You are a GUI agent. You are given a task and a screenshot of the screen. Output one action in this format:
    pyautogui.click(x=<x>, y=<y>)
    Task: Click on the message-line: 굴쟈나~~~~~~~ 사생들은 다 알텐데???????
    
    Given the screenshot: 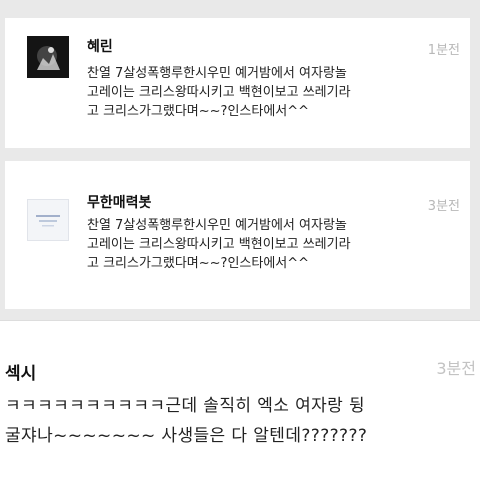 What is the action you would take?
    pyautogui.click(x=186, y=436)
    